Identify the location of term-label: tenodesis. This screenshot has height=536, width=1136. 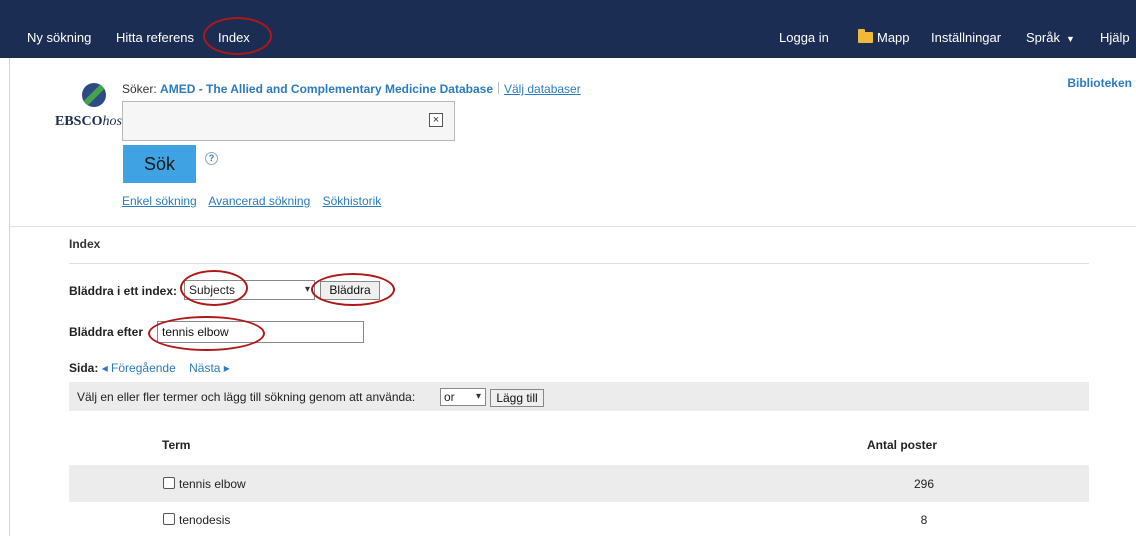
(204, 520).